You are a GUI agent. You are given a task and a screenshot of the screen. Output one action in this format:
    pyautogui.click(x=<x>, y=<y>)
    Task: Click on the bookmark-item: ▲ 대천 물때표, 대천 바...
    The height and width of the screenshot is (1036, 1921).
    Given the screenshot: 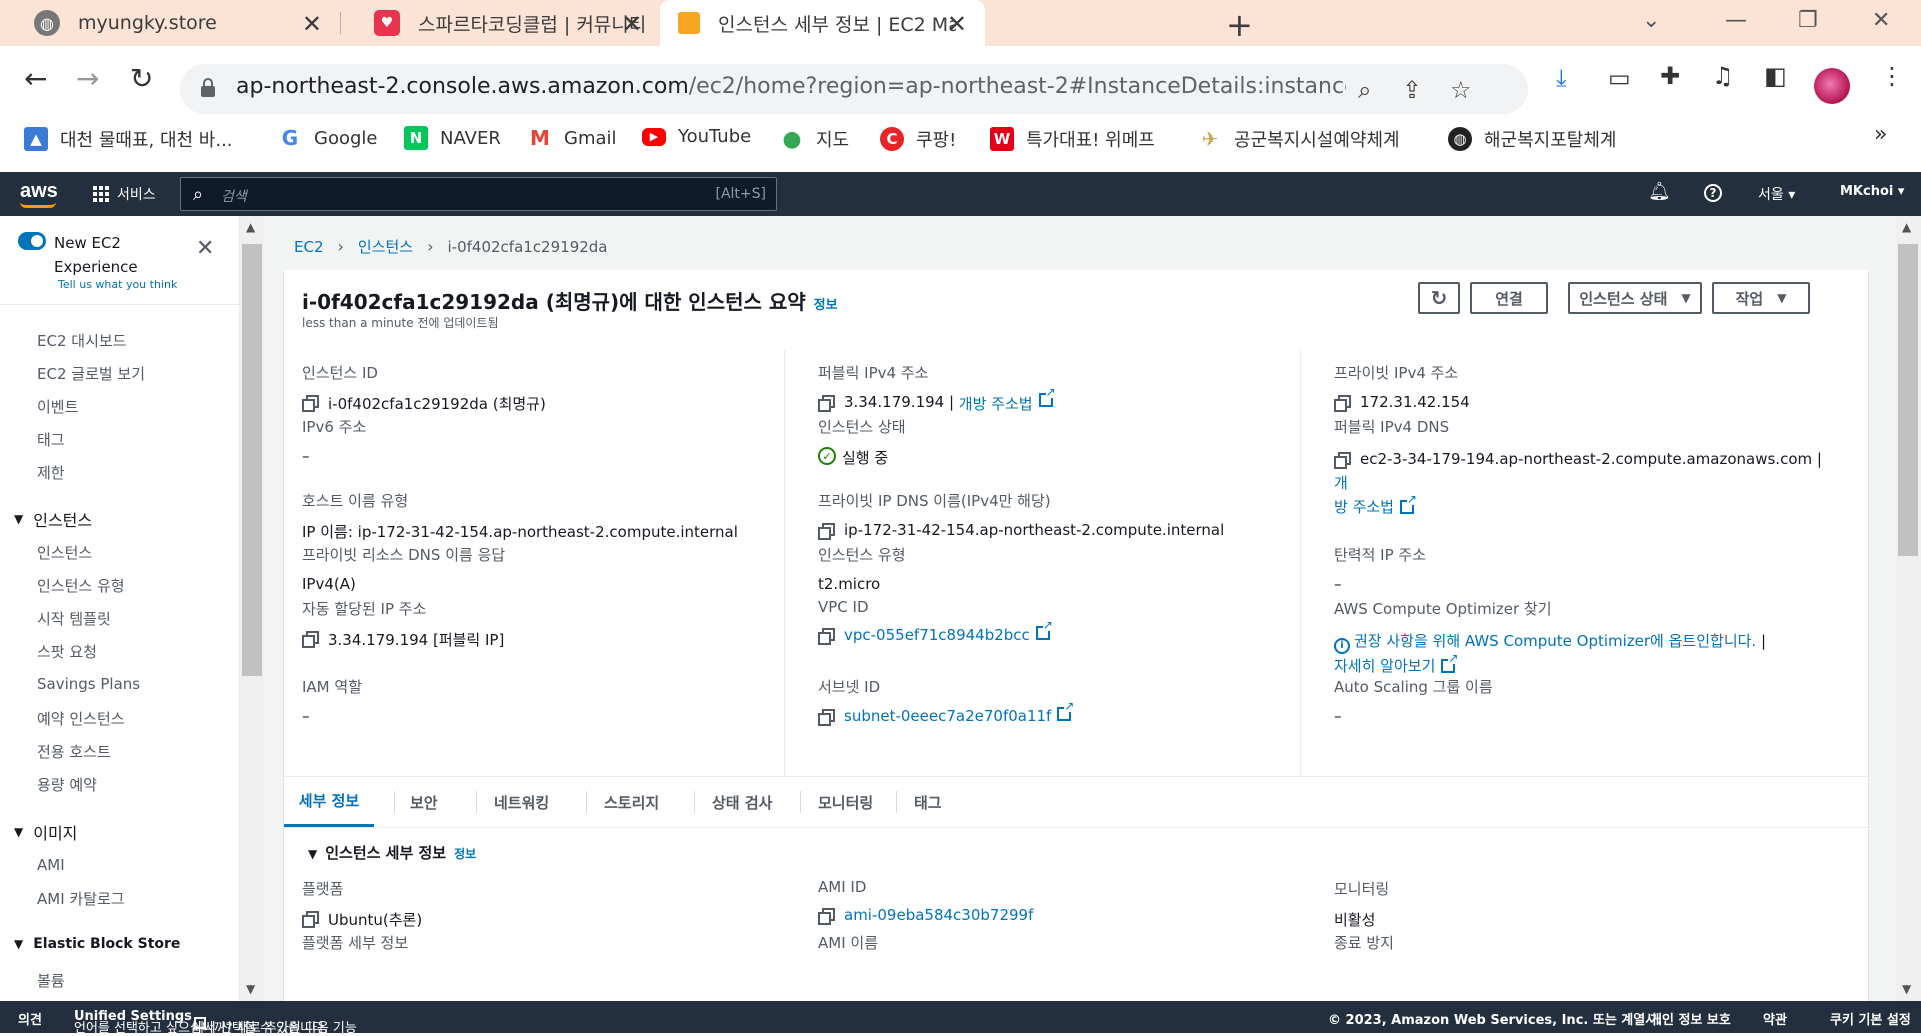 What is the action you would take?
    pyautogui.click(x=128, y=139)
    